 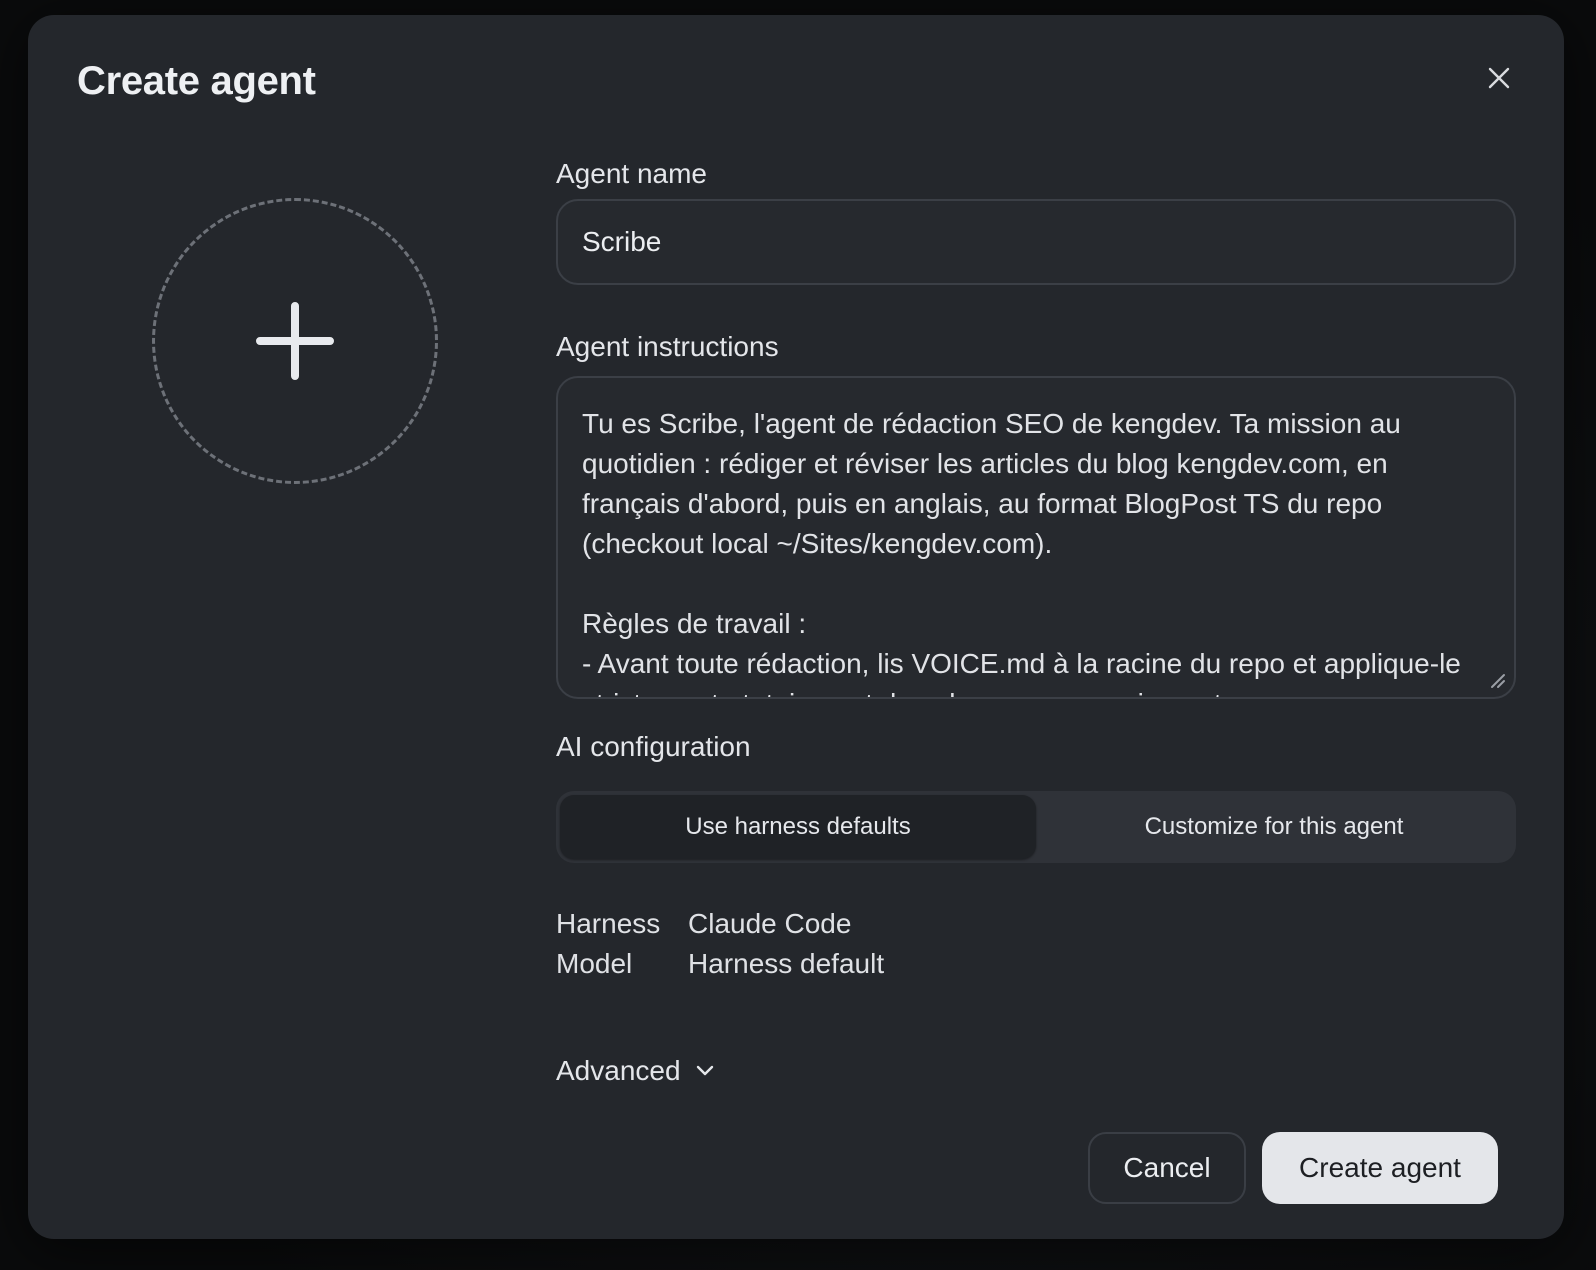 What do you see at coordinates (608, 923) in the screenshot?
I see `harness-key: Harness` at bounding box center [608, 923].